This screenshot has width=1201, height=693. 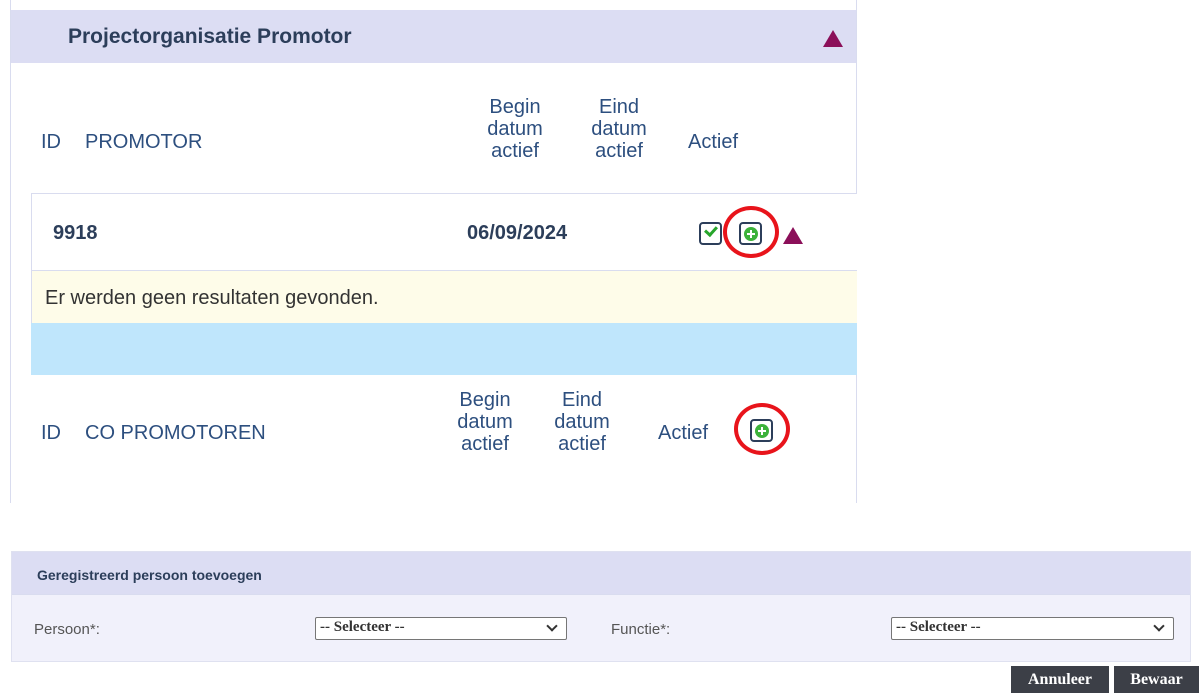 What do you see at coordinates (938, 627) in the screenshot?
I see `function-select-value: -- Selecteer --` at bounding box center [938, 627].